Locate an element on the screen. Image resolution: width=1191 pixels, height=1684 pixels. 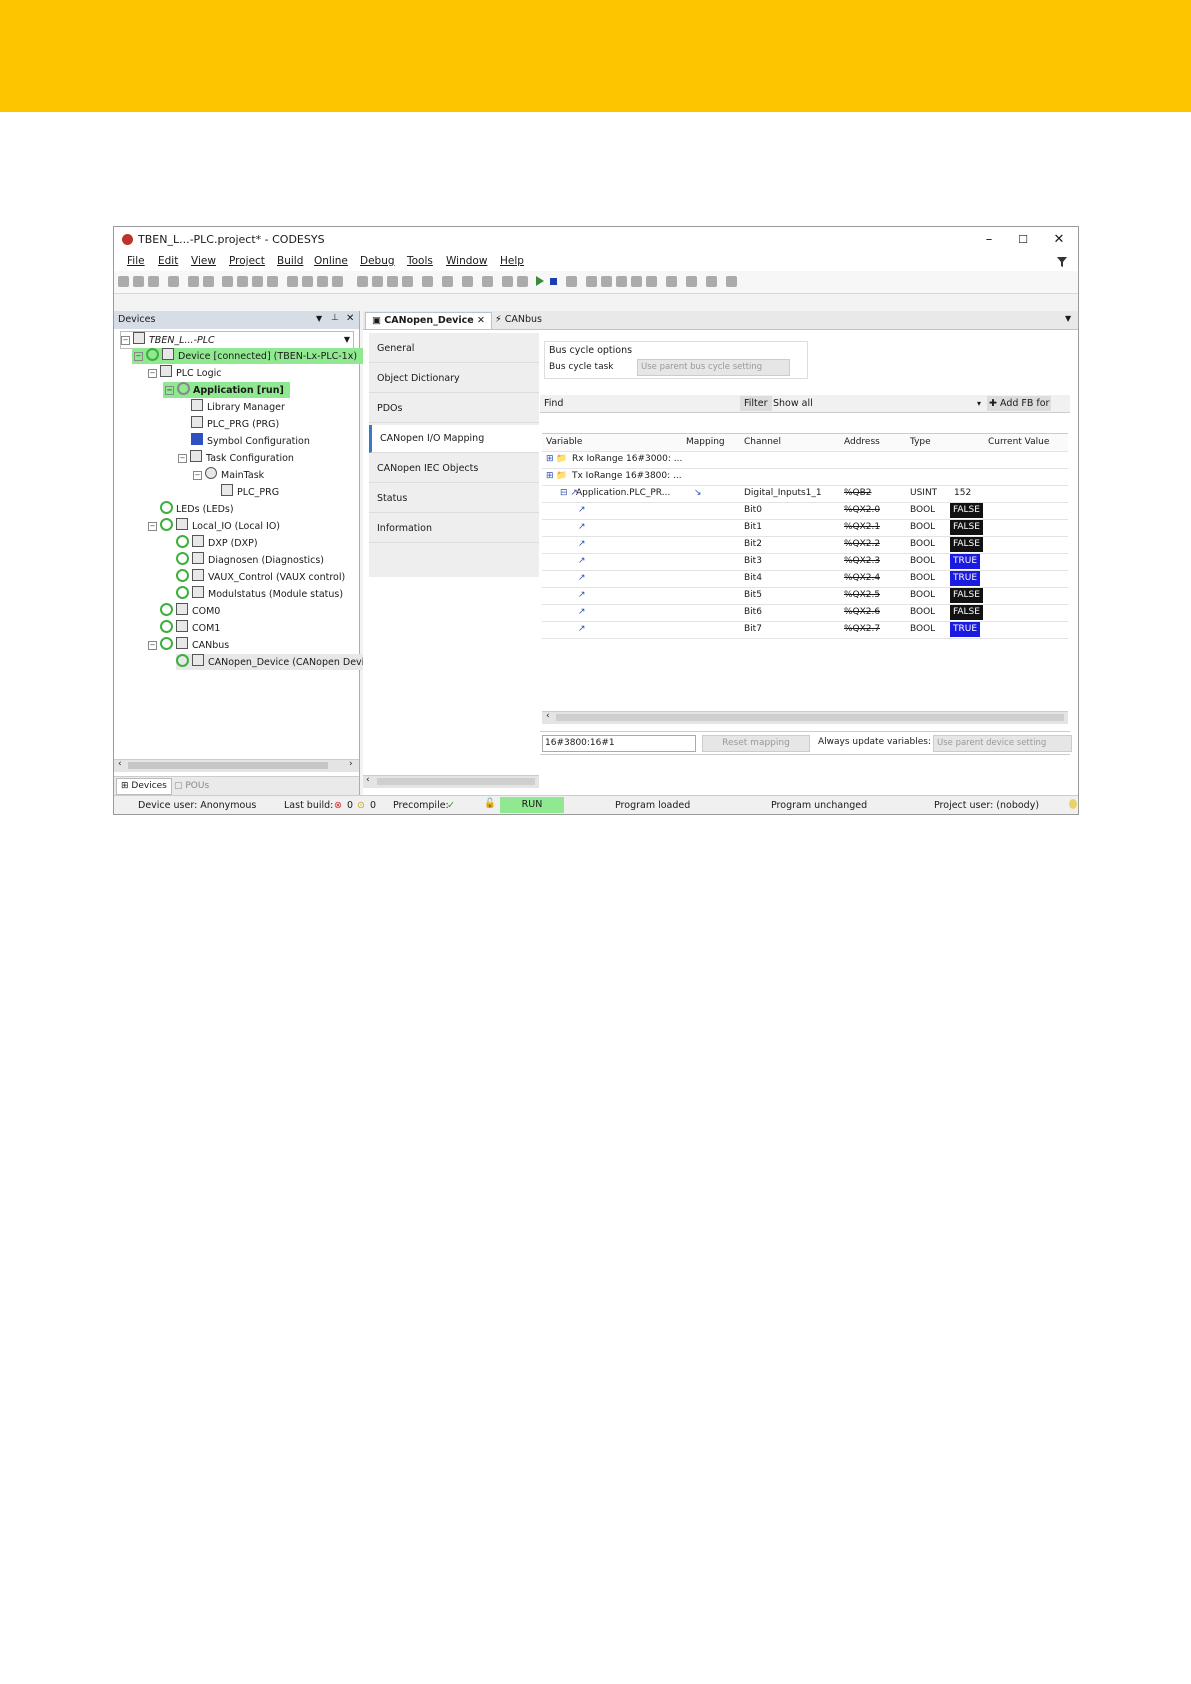
cursor-icon is located at coordinates (651, 281).